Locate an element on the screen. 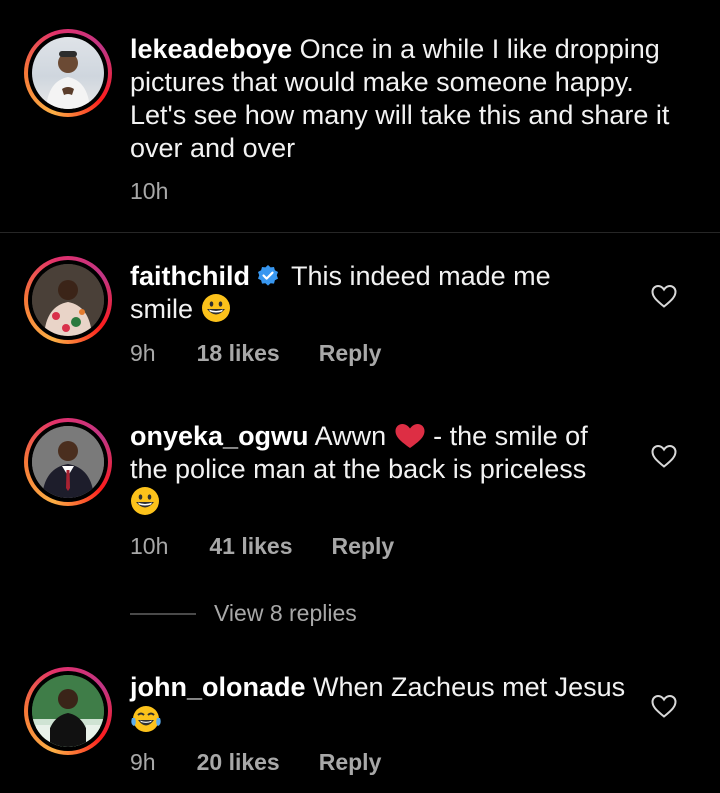  comment-username: john_olonade is located at coordinates (218, 687).